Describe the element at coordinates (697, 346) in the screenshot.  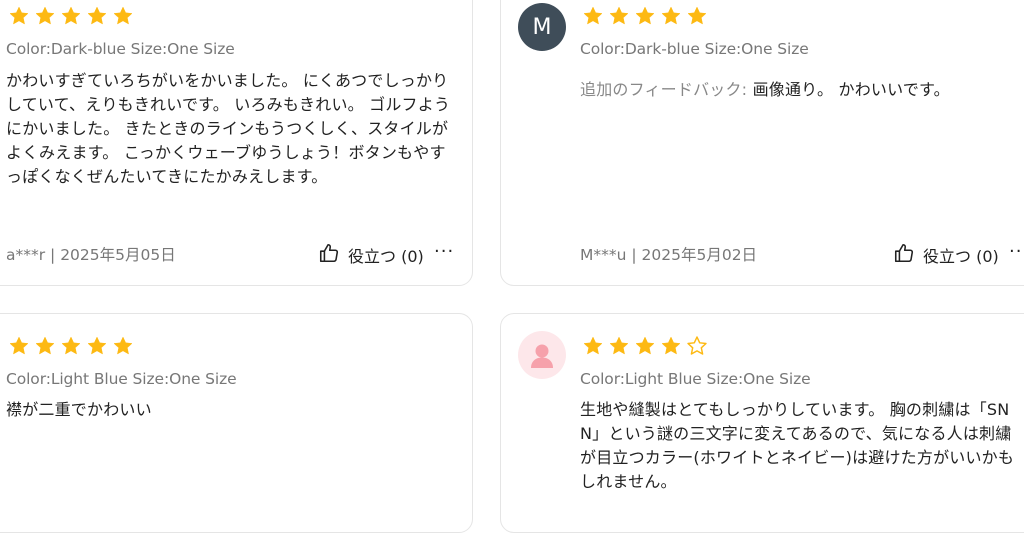
I see `star-empty-icon` at that location.